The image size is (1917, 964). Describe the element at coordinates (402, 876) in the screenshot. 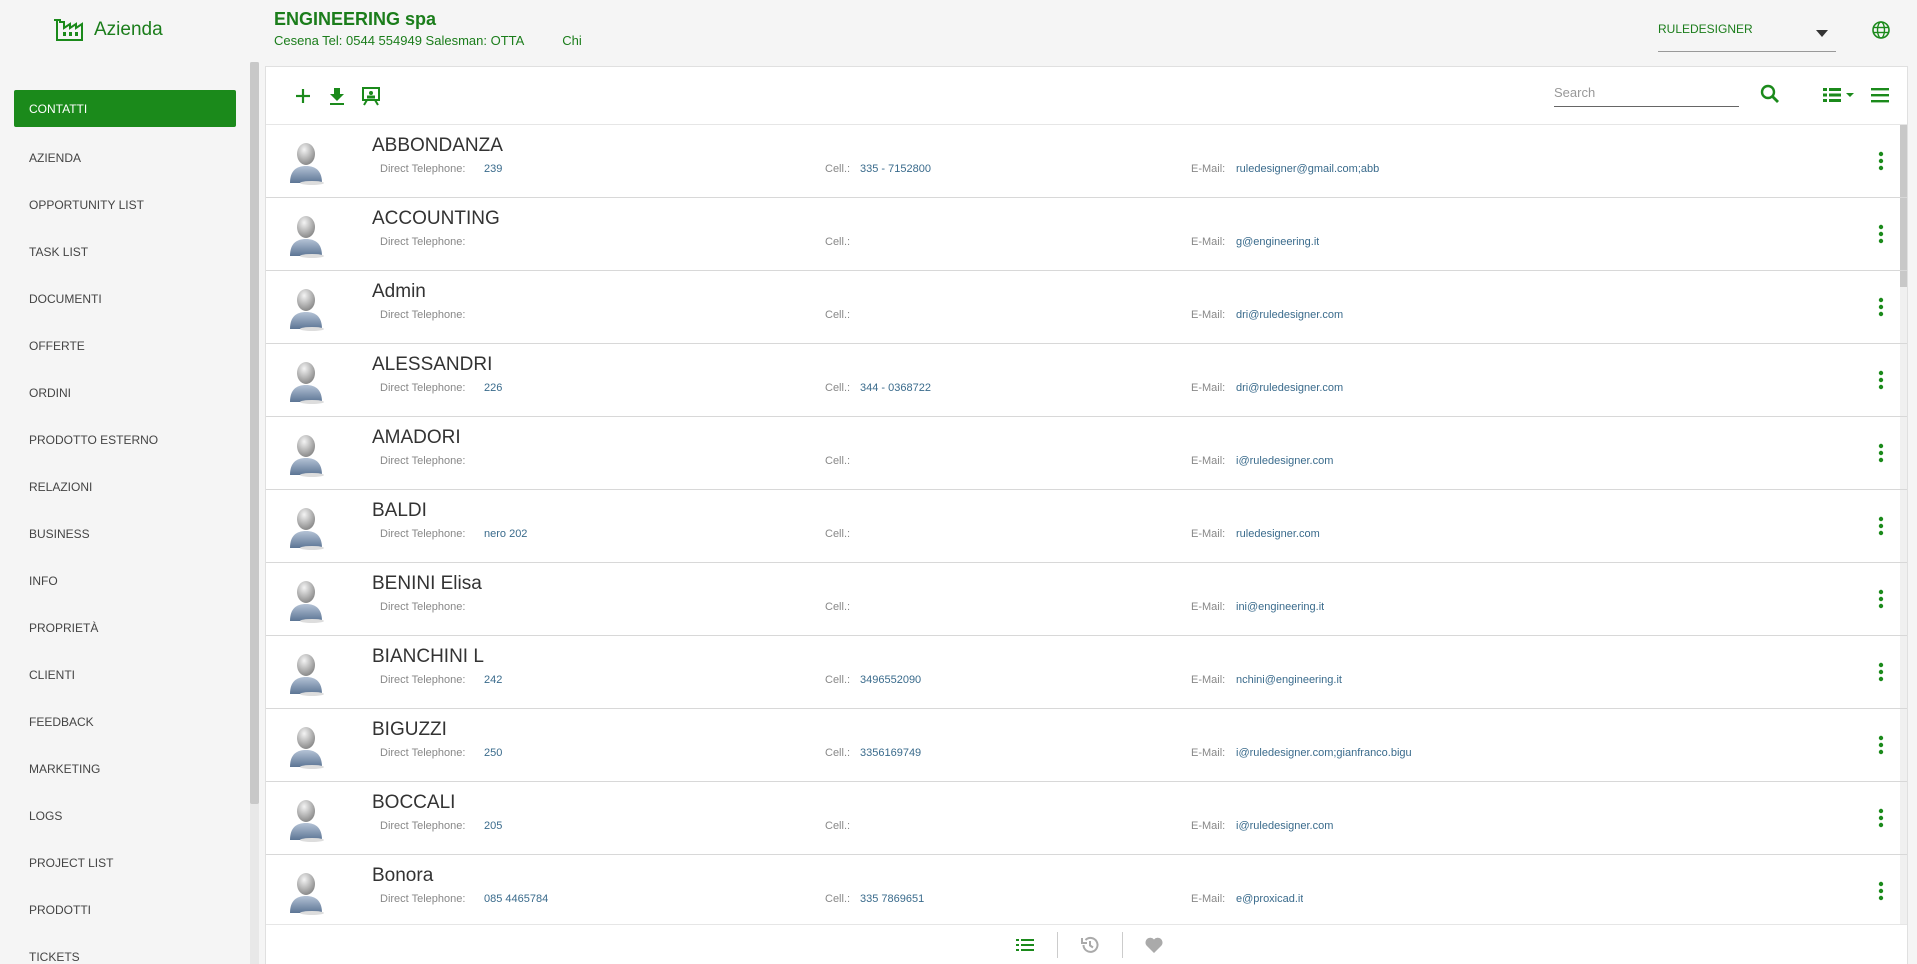

I see `contact-name: Bonora` at that location.